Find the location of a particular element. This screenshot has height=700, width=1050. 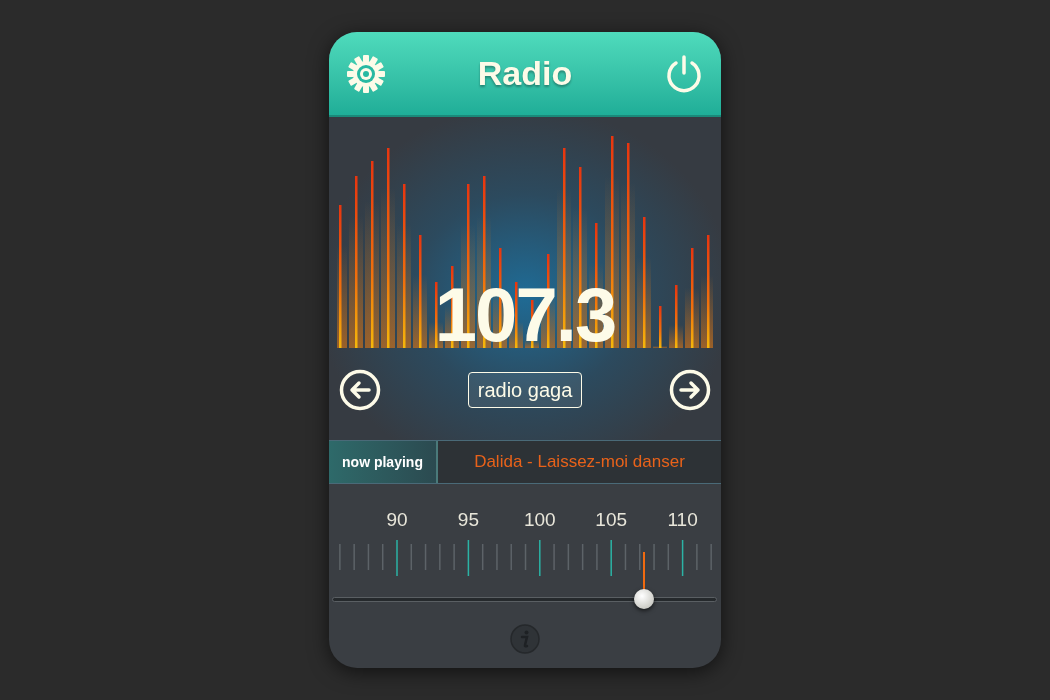

scale-label: 95 is located at coordinates (468, 520).